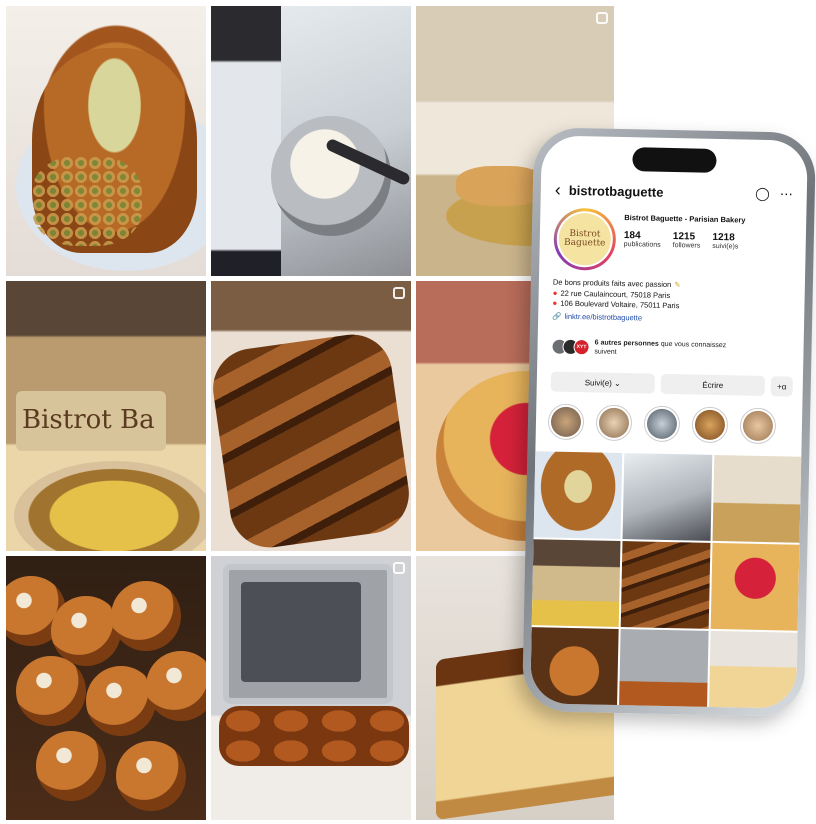  Describe the element at coordinates (311, 416) in the screenshot. I see `photo-brioche` at that location.